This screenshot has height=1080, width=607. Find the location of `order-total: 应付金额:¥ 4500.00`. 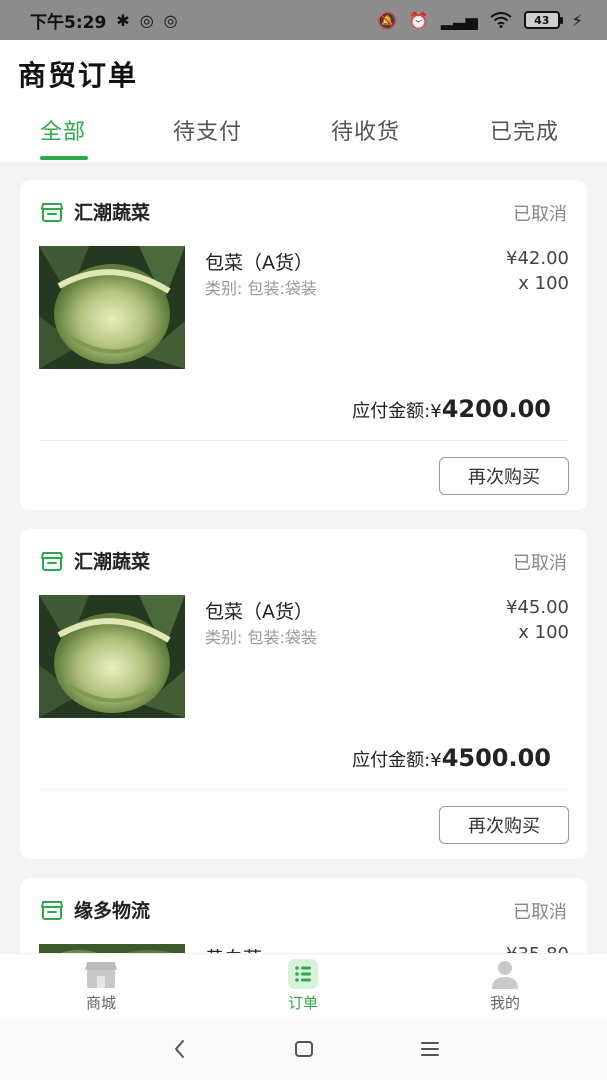

order-total: 应付金额:¥ 4500.00 is located at coordinates (451, 758).